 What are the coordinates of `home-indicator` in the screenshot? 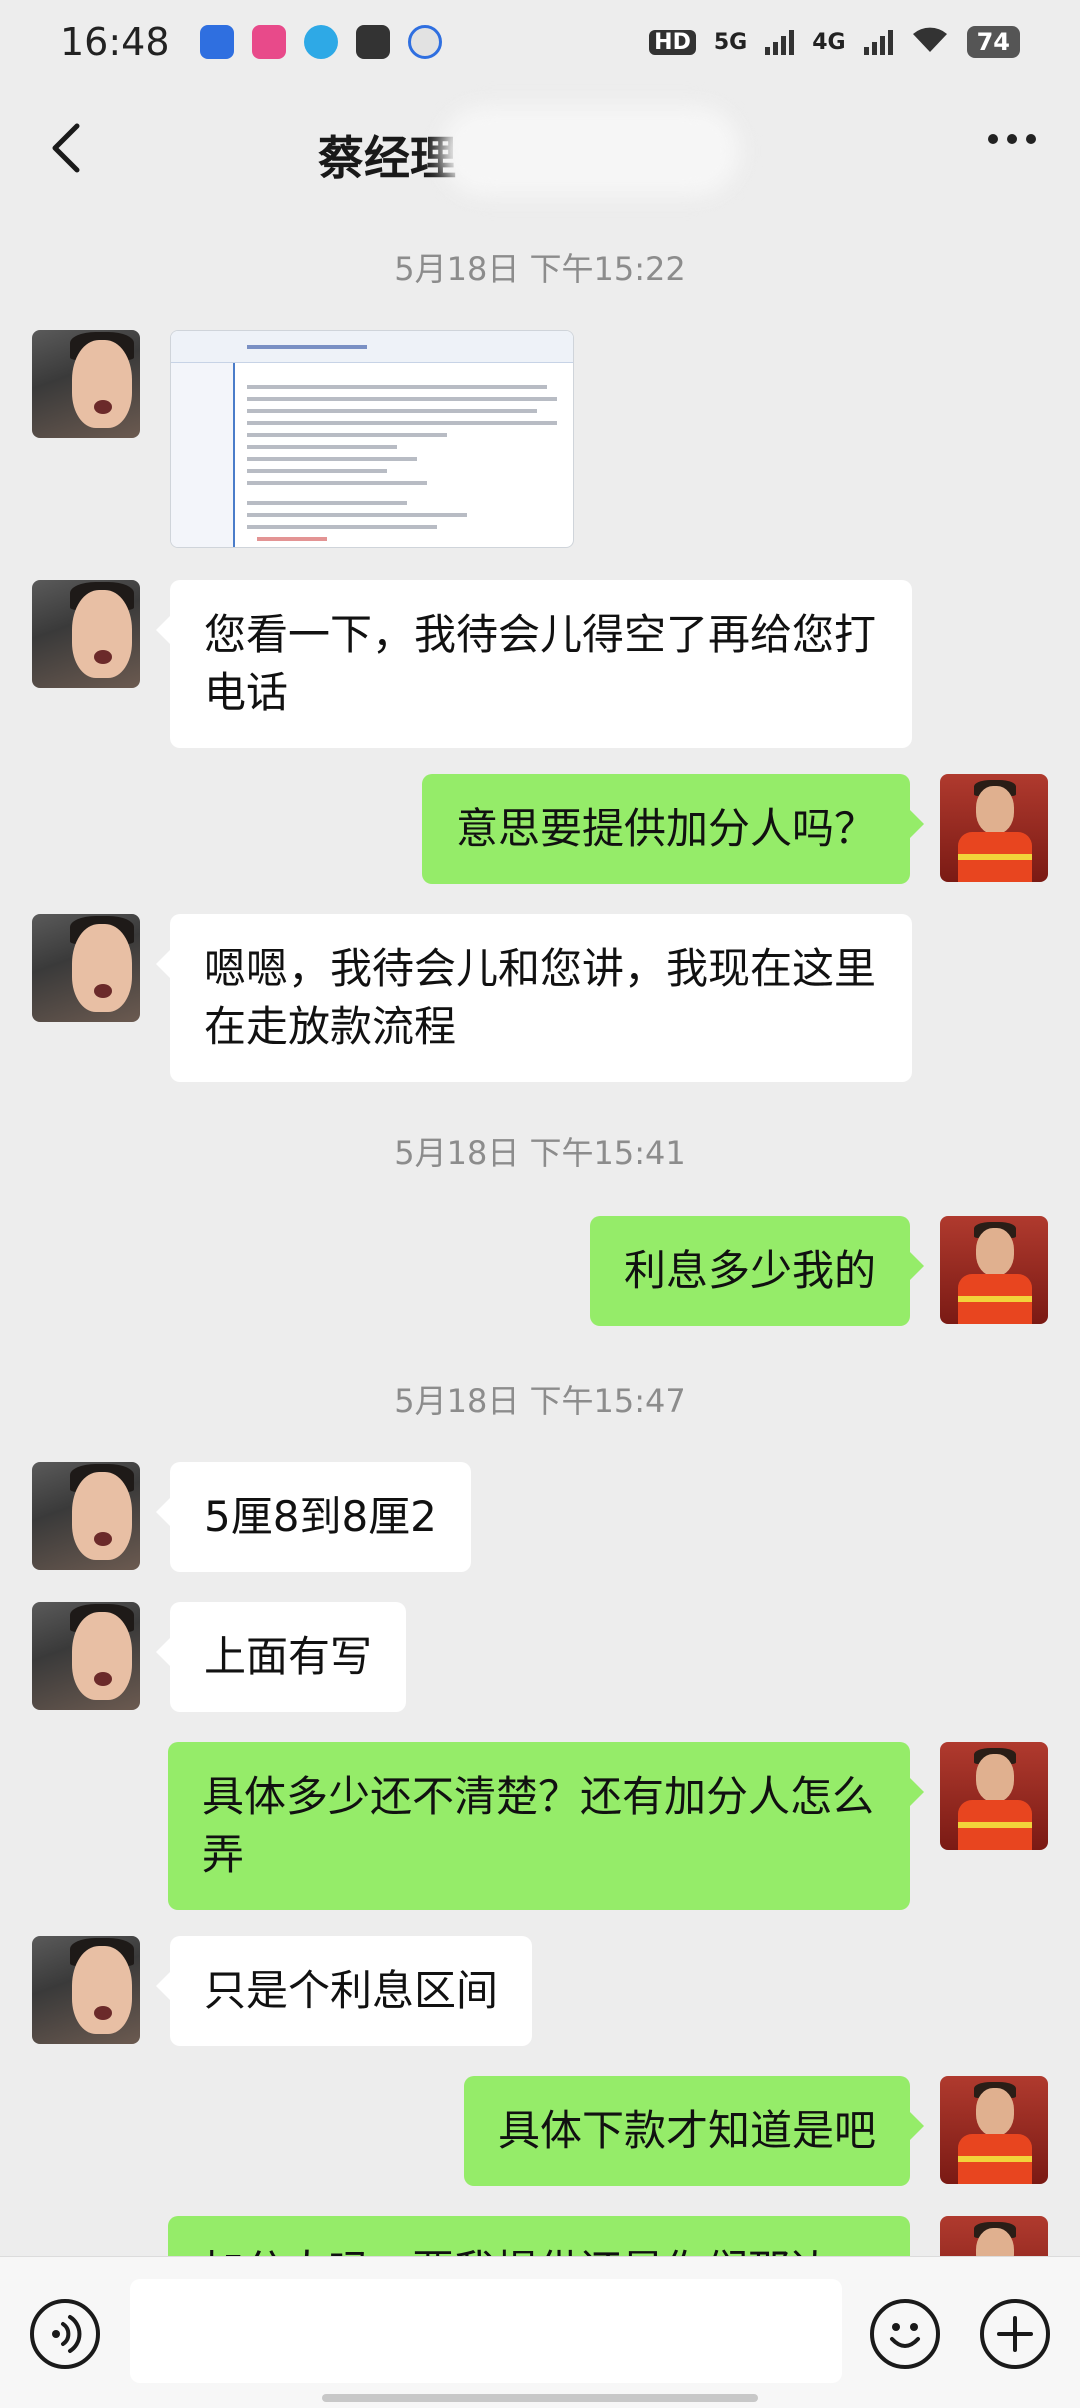 It's located at (540, 2398).